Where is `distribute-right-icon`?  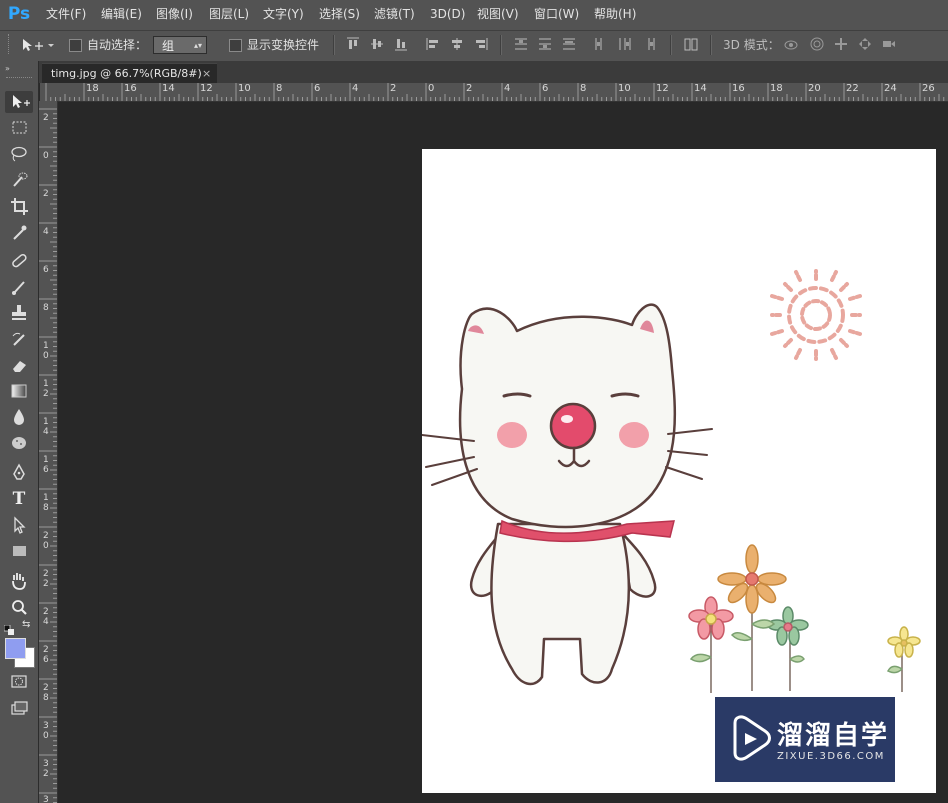
distribute-right-icon is located at coordinates (649, 44).